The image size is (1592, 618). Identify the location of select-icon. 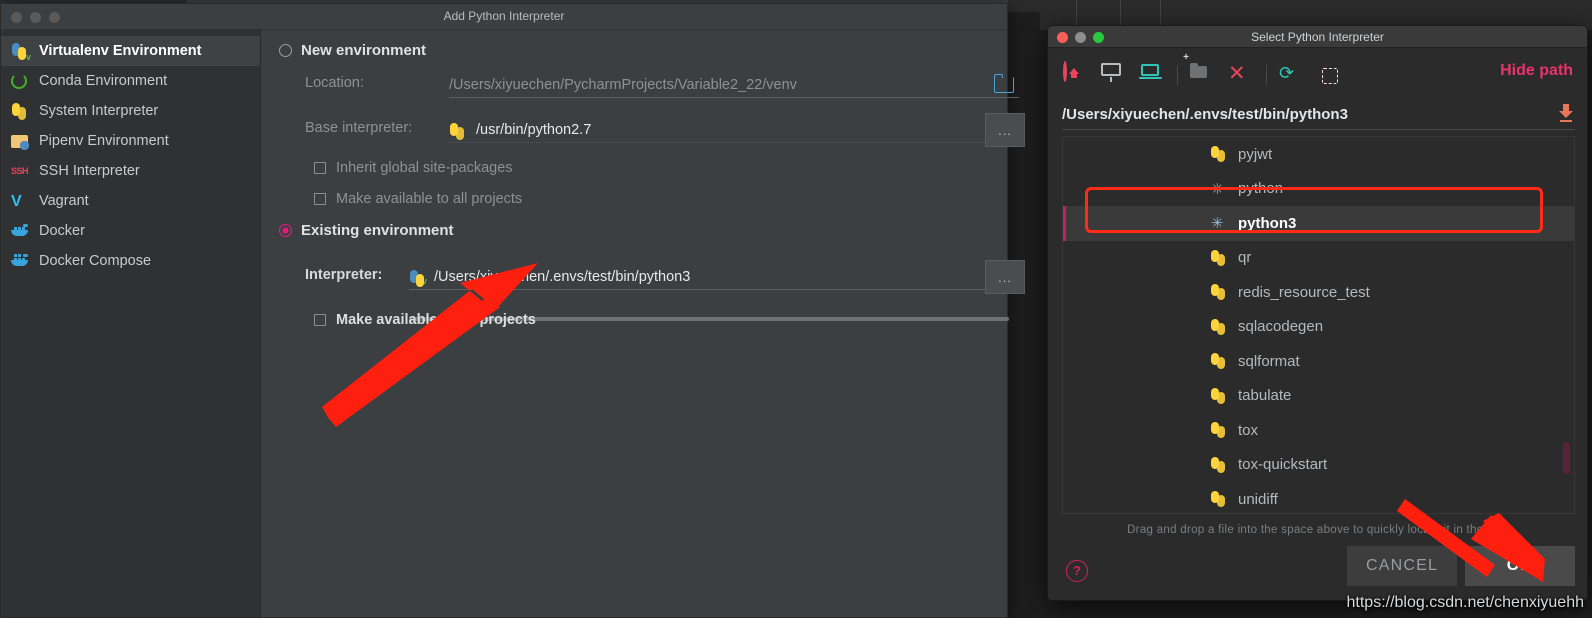
(1330, 75).